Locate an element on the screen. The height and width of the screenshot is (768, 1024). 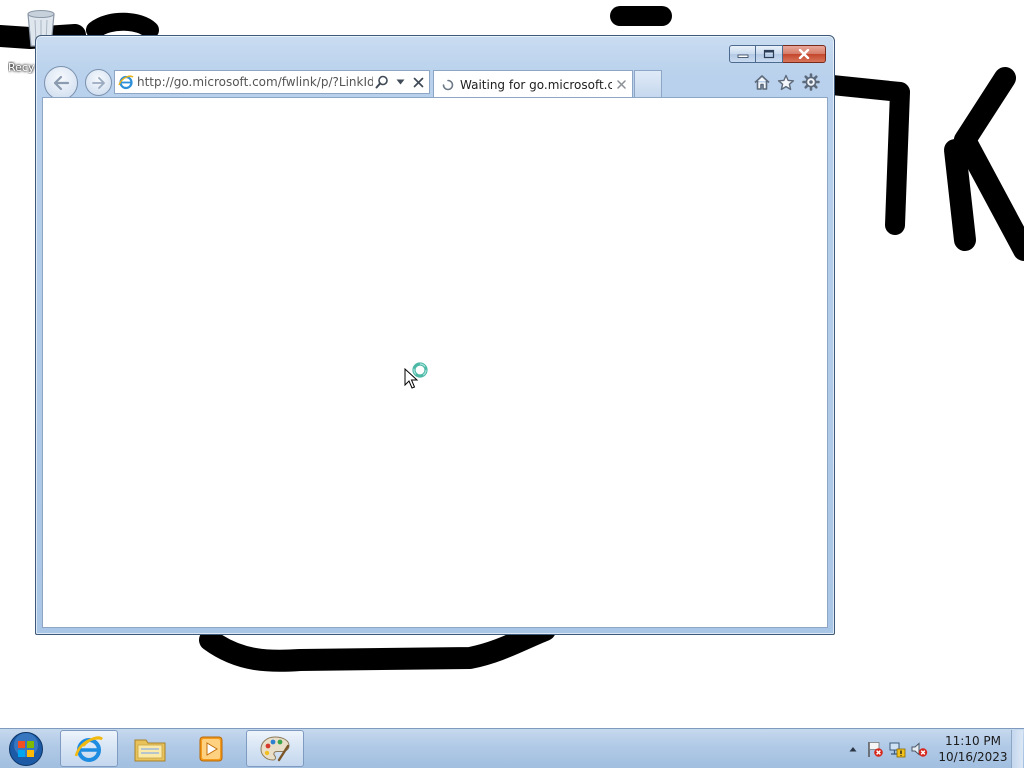
tools-button is located at coordinates (811, 82).